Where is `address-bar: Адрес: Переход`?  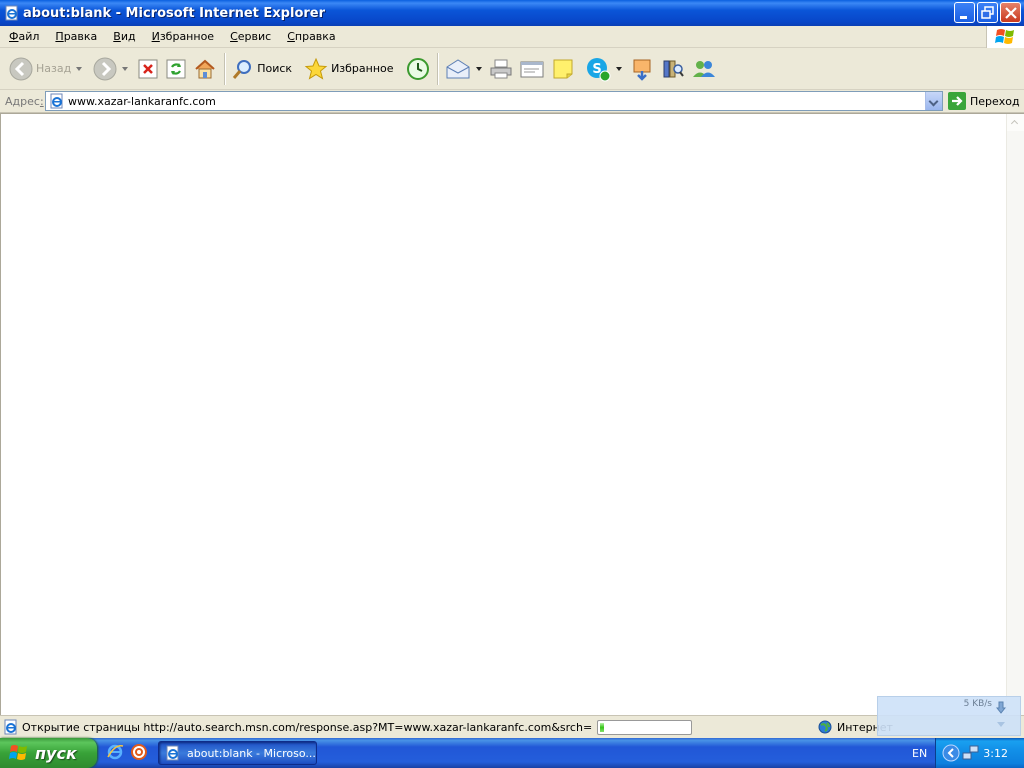 address-bar: Адрес: Переход is located at coordinates (512, 101).